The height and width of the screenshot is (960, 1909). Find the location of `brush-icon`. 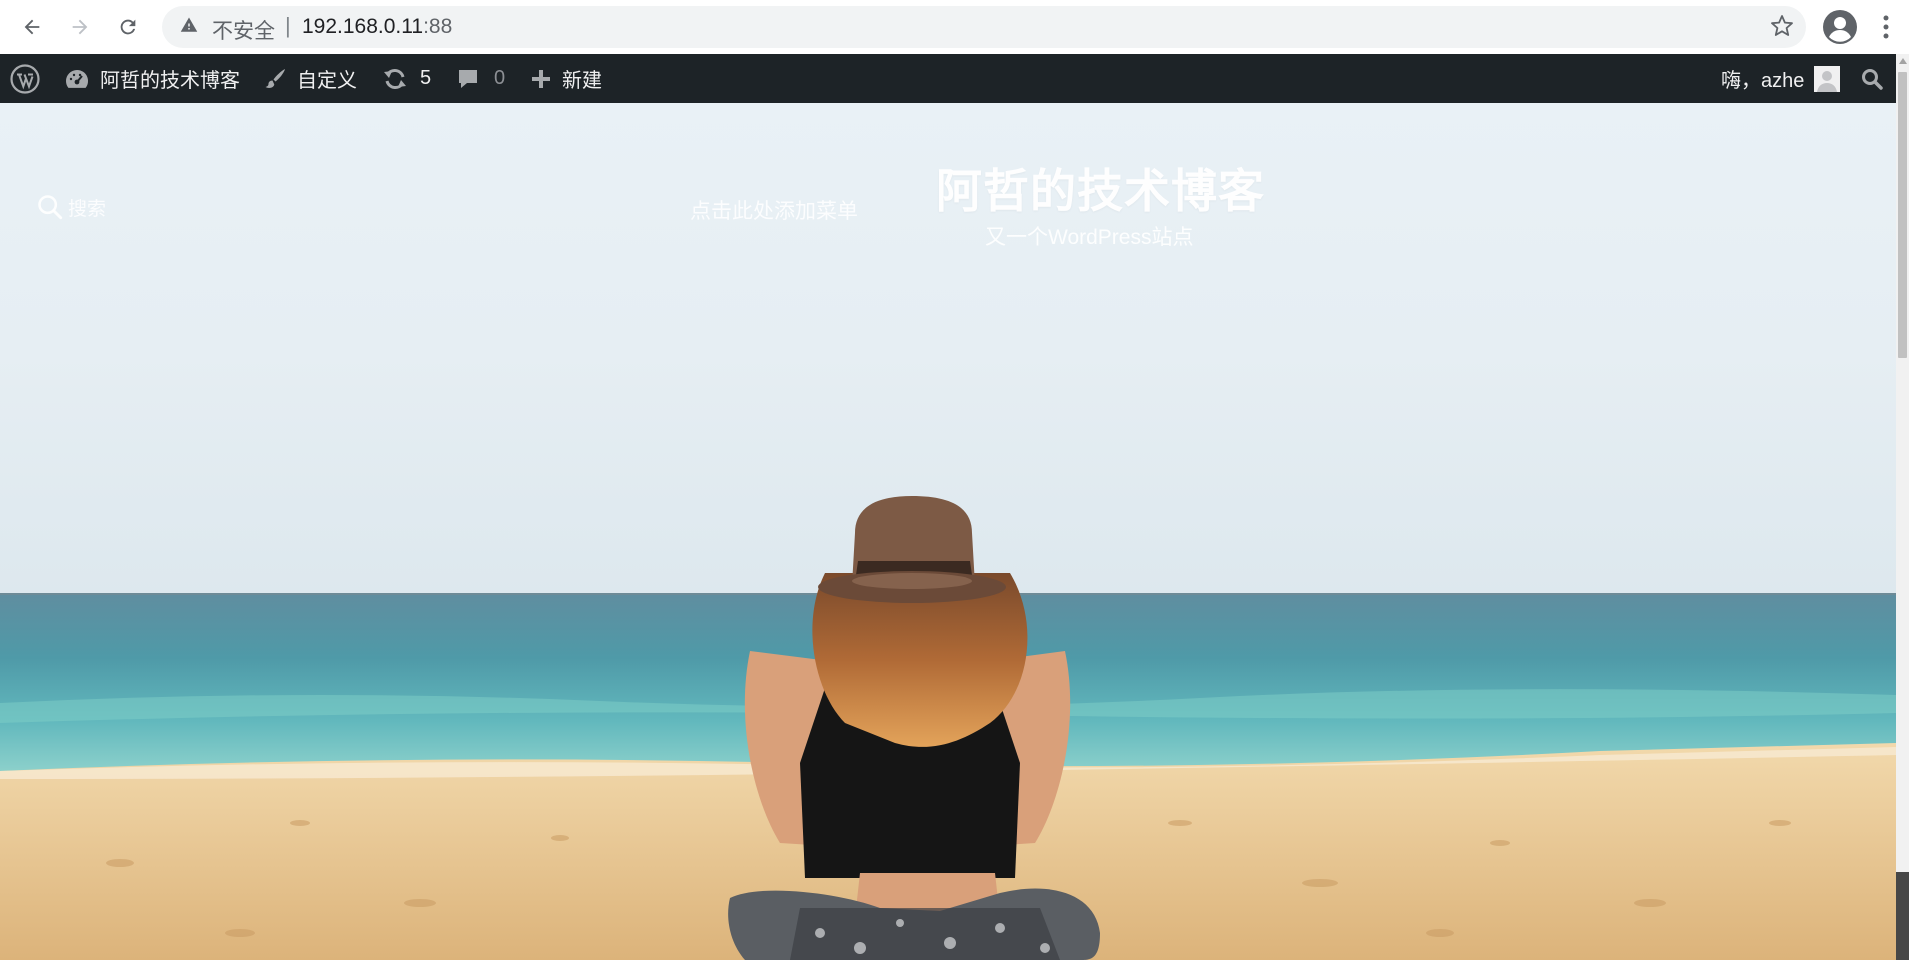

brush-icon is located at coordinates (275, 78).